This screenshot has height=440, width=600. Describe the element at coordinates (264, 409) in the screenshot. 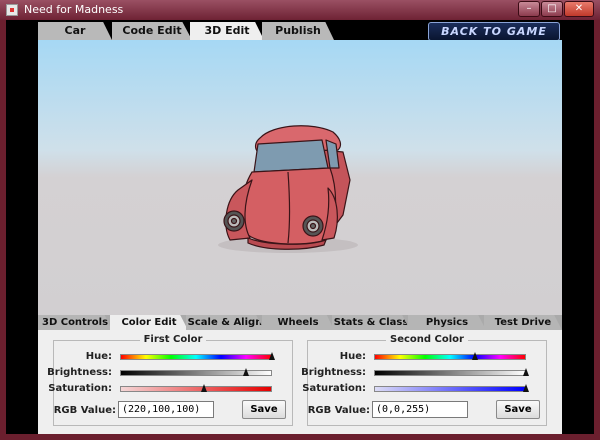

I see `first-save-button: Save` at that location.